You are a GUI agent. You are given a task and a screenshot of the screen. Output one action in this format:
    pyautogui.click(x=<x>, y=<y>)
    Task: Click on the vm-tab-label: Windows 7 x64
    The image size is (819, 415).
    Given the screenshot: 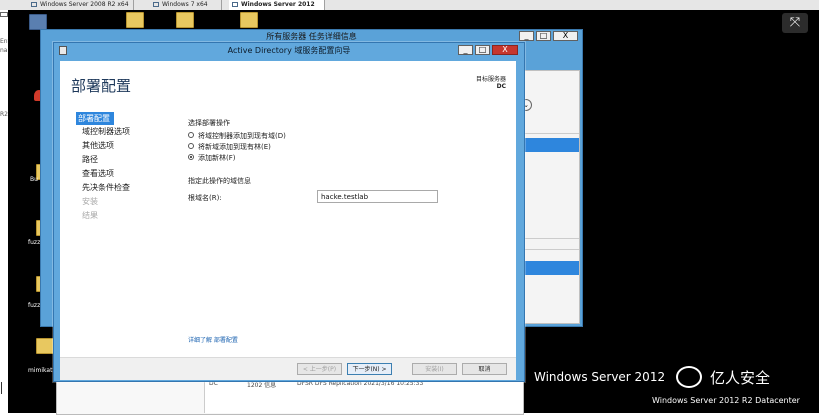 What is the action you would take?
    pyautogui.click(x=185, y=4)
    